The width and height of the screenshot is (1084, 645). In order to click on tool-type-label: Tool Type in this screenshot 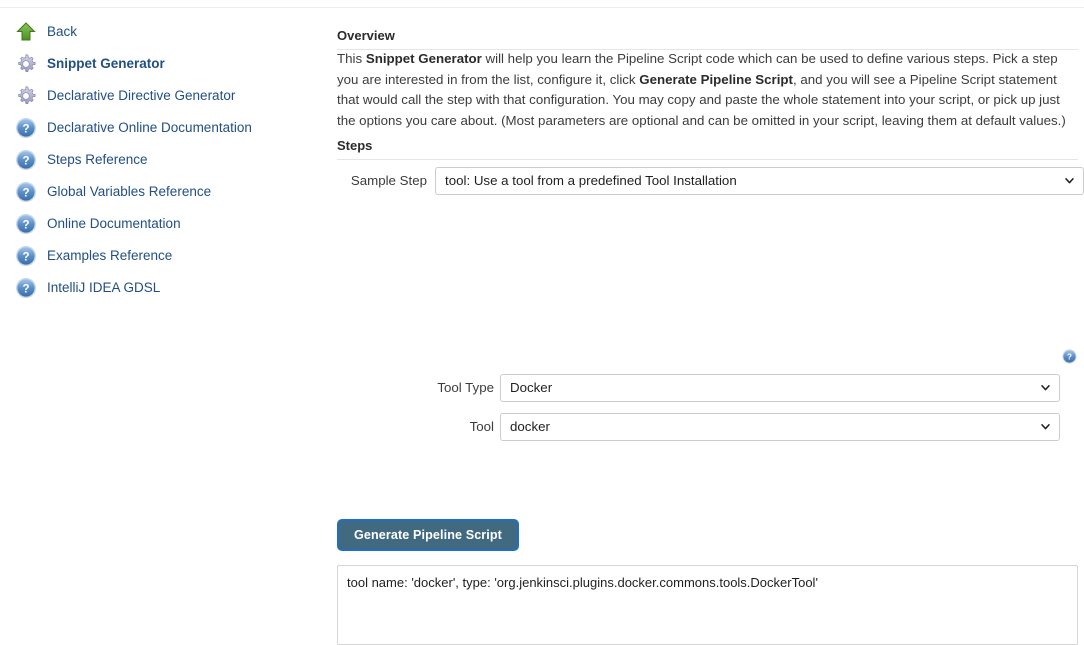, I will do `click(465, 387)`.